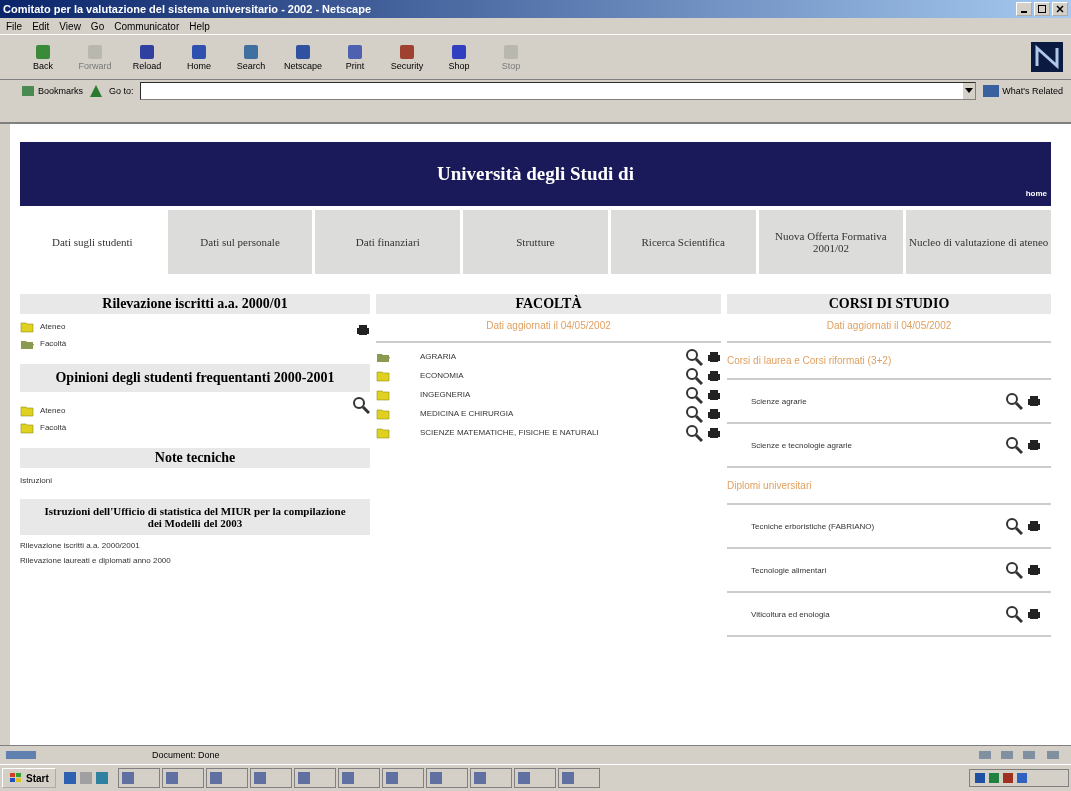 This screenshot has width=1071, height=791. What do you see at coordinates (813, 526) in the screenshot?
I see `course-link: Tecniche erboristiche (FABRIANO)` at bounding box center [813, 526].